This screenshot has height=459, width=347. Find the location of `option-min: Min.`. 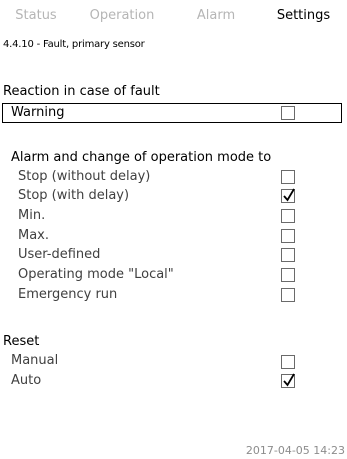

option-min: Min. is located at coordinates (32, 215).